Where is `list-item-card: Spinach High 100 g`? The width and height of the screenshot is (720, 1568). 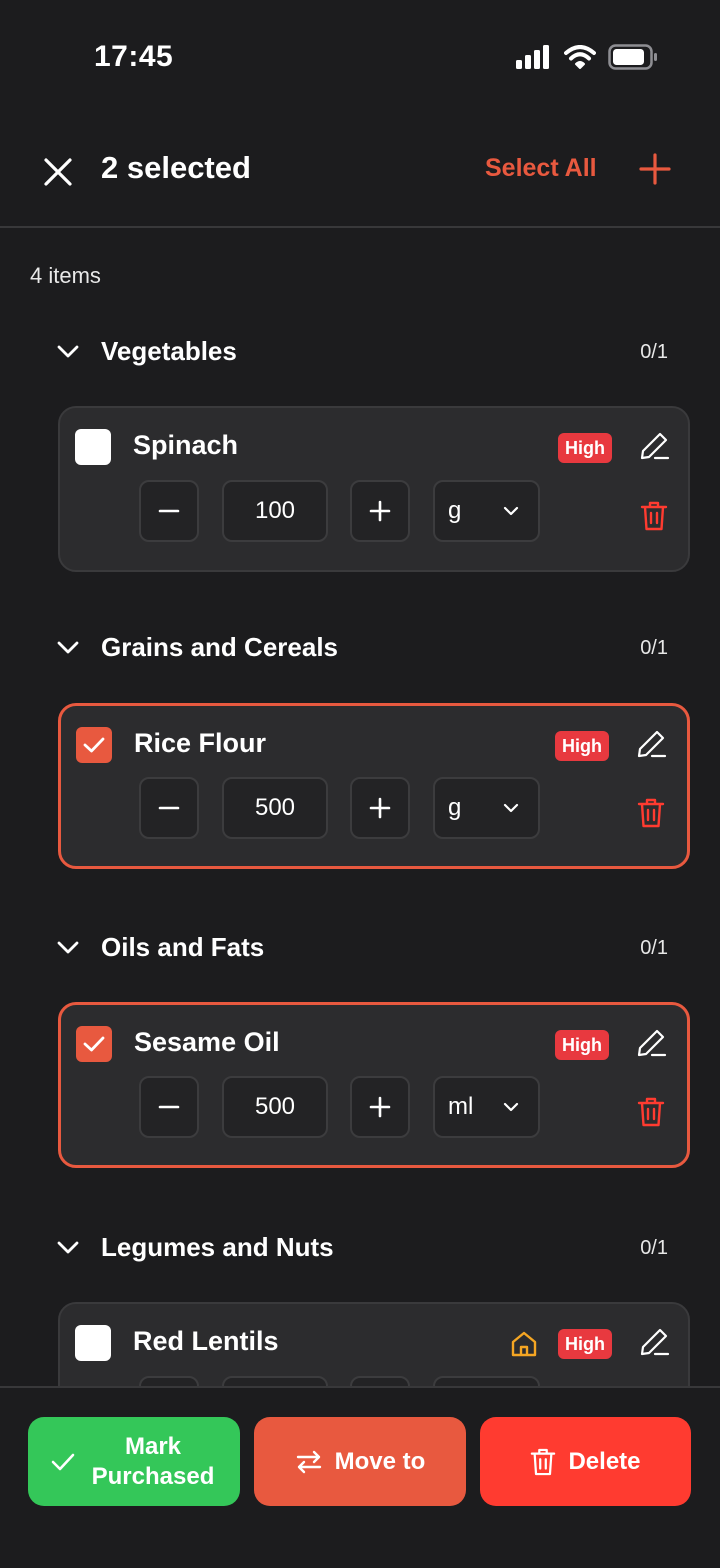
list-item-card: Spinach High 100 g is located at coordinates (374, 489).